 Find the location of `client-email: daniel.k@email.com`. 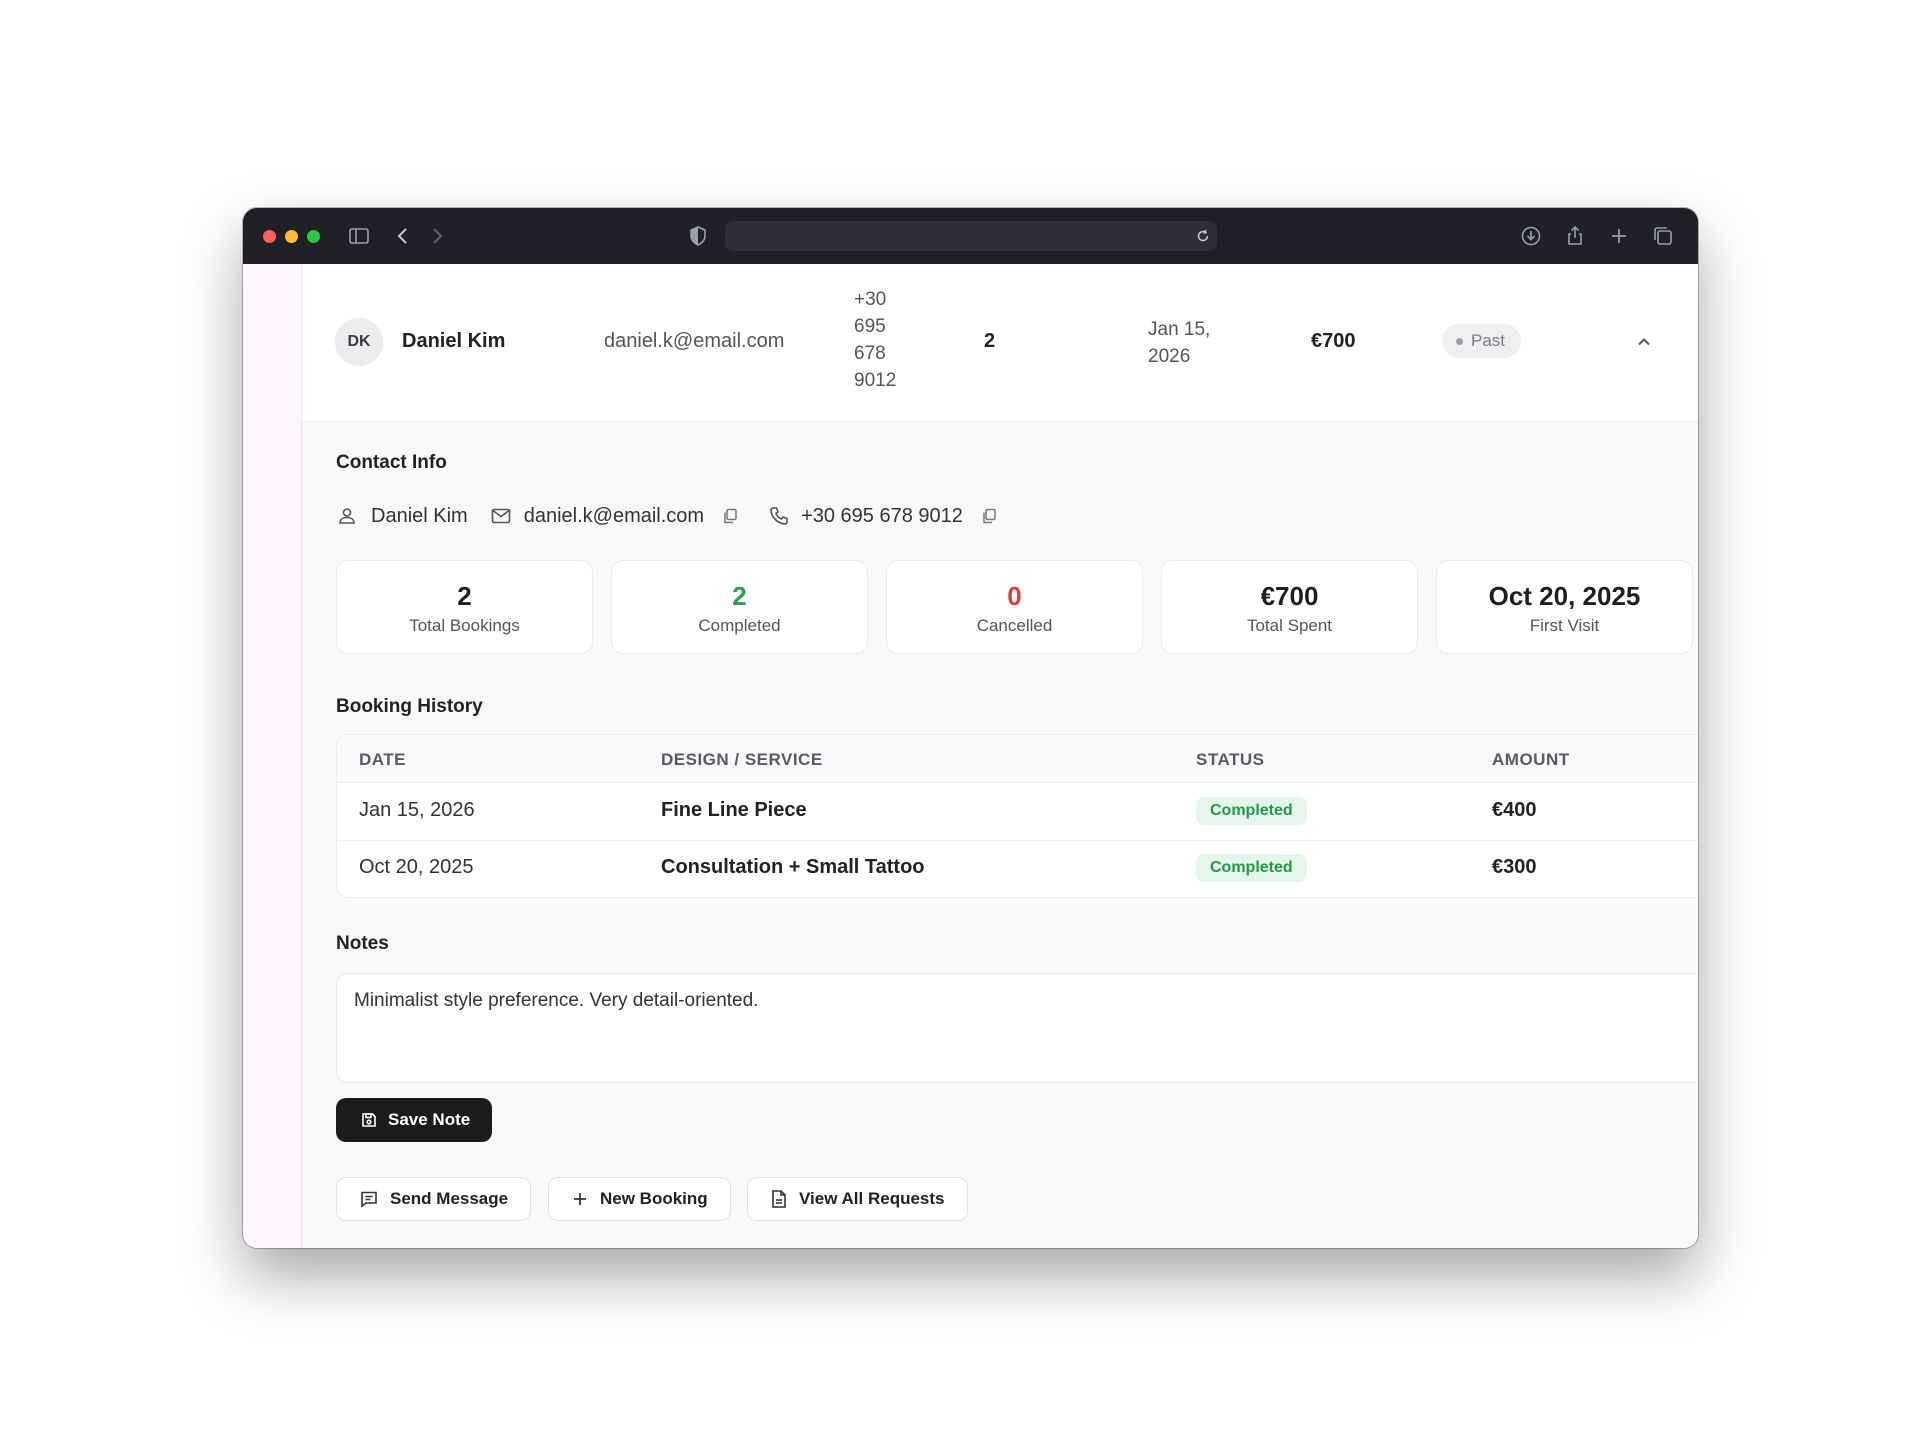

client-email: daniel.k@email.com is located at coordinates (694, 341).